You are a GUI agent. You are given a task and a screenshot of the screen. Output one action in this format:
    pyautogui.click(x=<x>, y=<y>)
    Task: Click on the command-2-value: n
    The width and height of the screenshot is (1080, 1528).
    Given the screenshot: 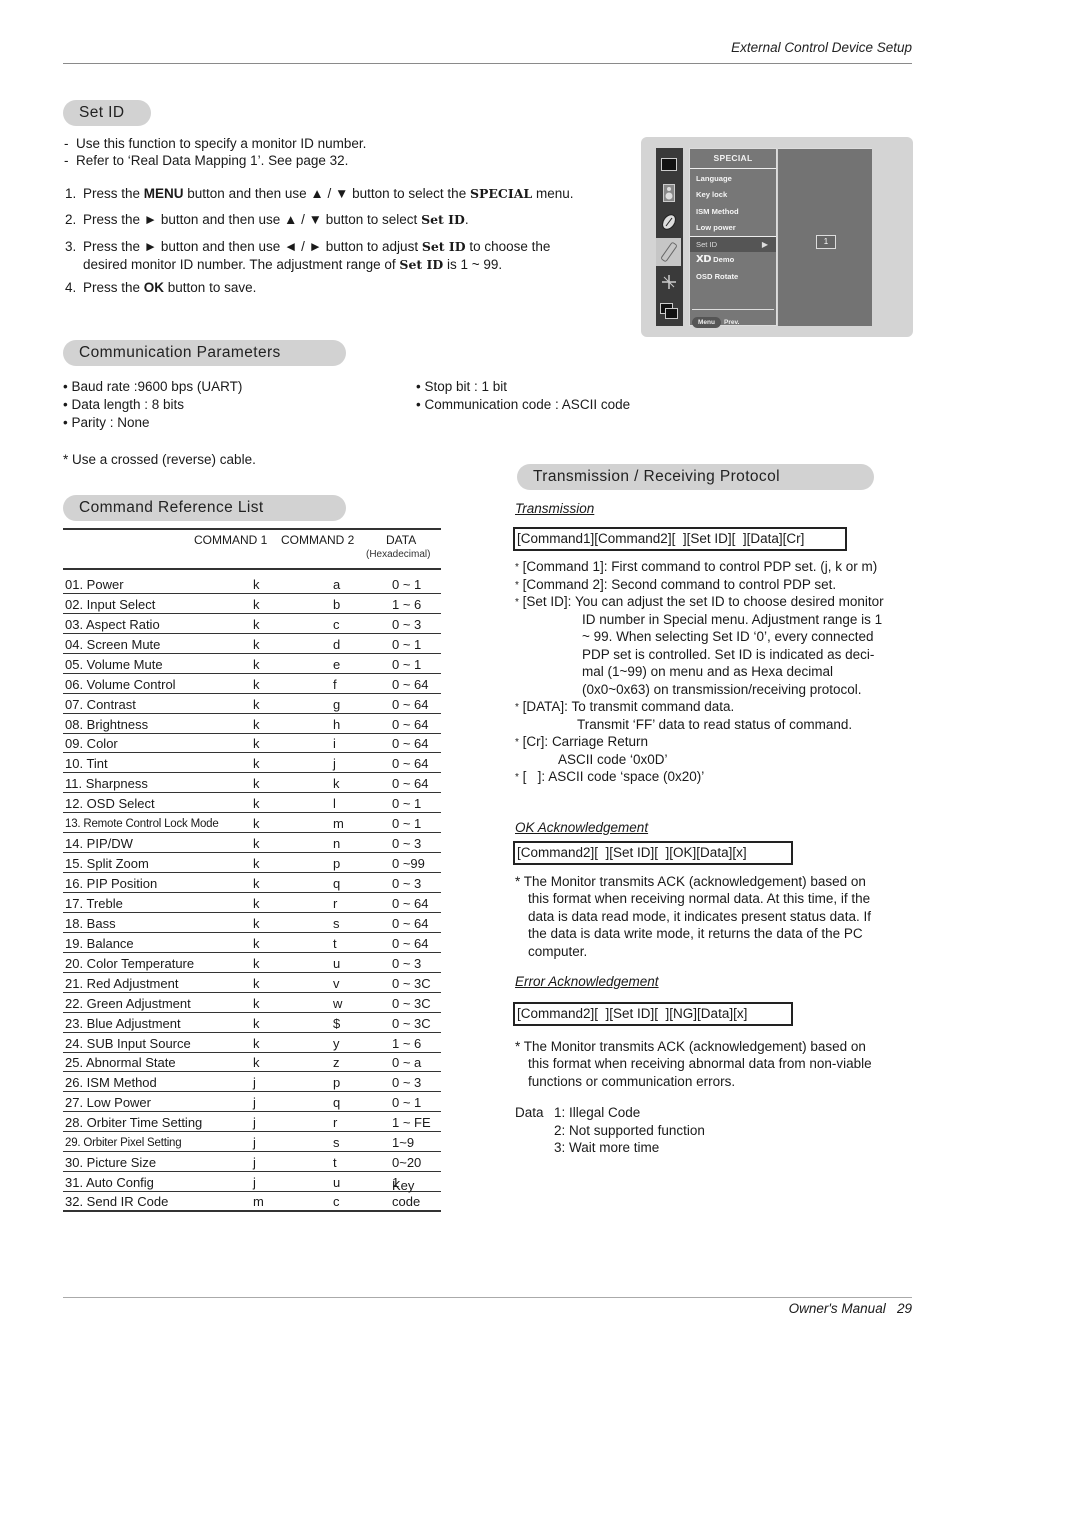 What is the action you would take?
    pyautogui.click(x=337, y=844)
    